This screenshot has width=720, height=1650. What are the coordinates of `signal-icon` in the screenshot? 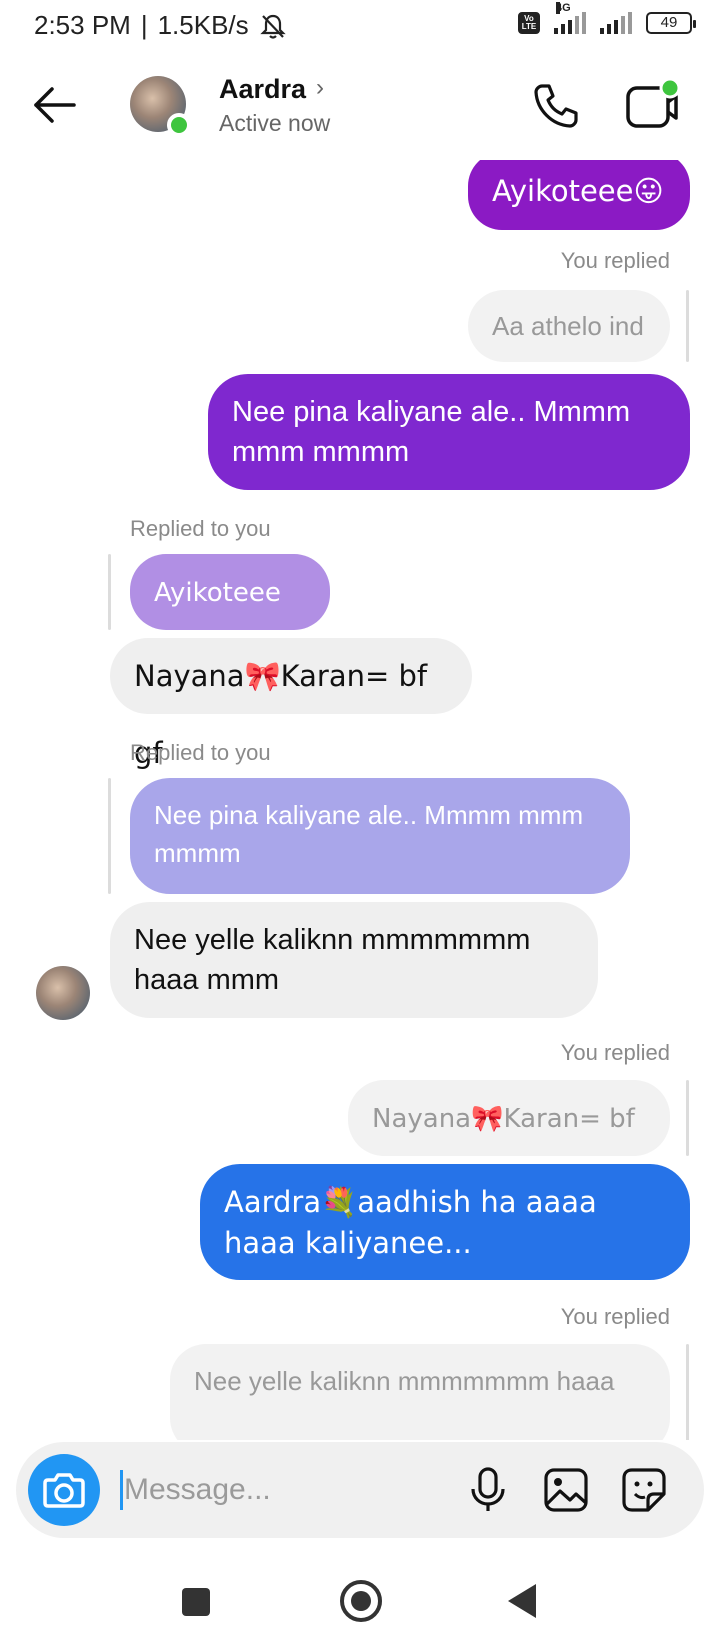 It's located at (616, 23).